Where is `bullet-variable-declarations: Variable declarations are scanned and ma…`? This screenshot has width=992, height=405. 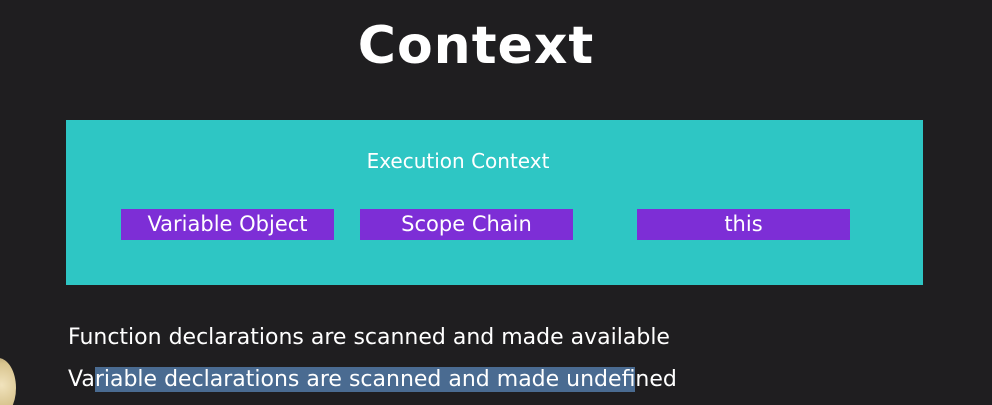 bullet-variable-declarations: Variable declarations are scanned and ma… is located at coordinates (372, 380).